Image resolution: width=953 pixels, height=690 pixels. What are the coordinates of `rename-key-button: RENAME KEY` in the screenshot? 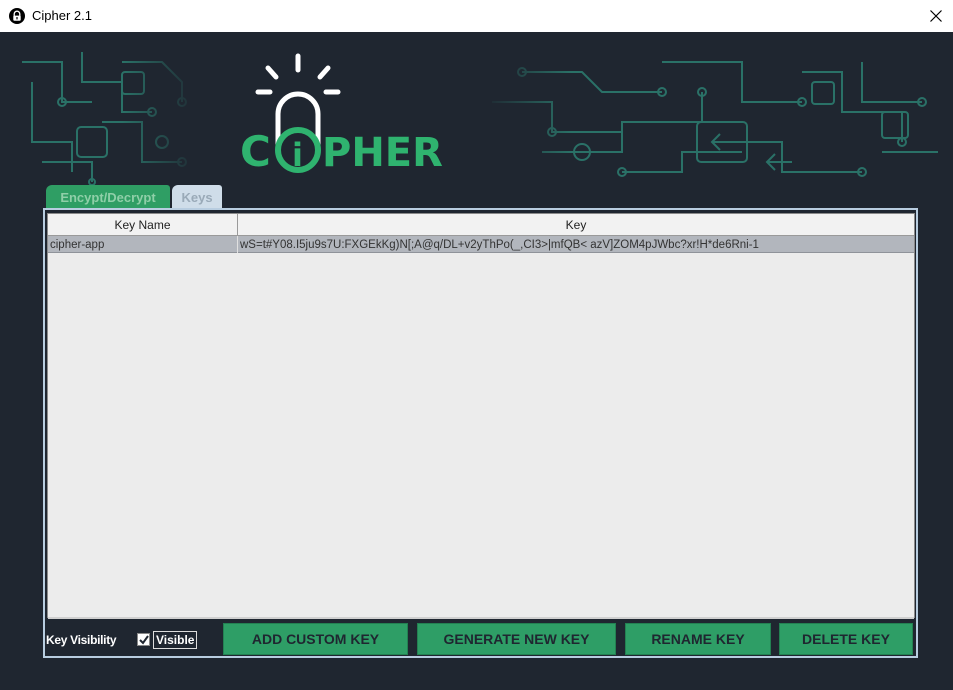 It's located at (698, 639).